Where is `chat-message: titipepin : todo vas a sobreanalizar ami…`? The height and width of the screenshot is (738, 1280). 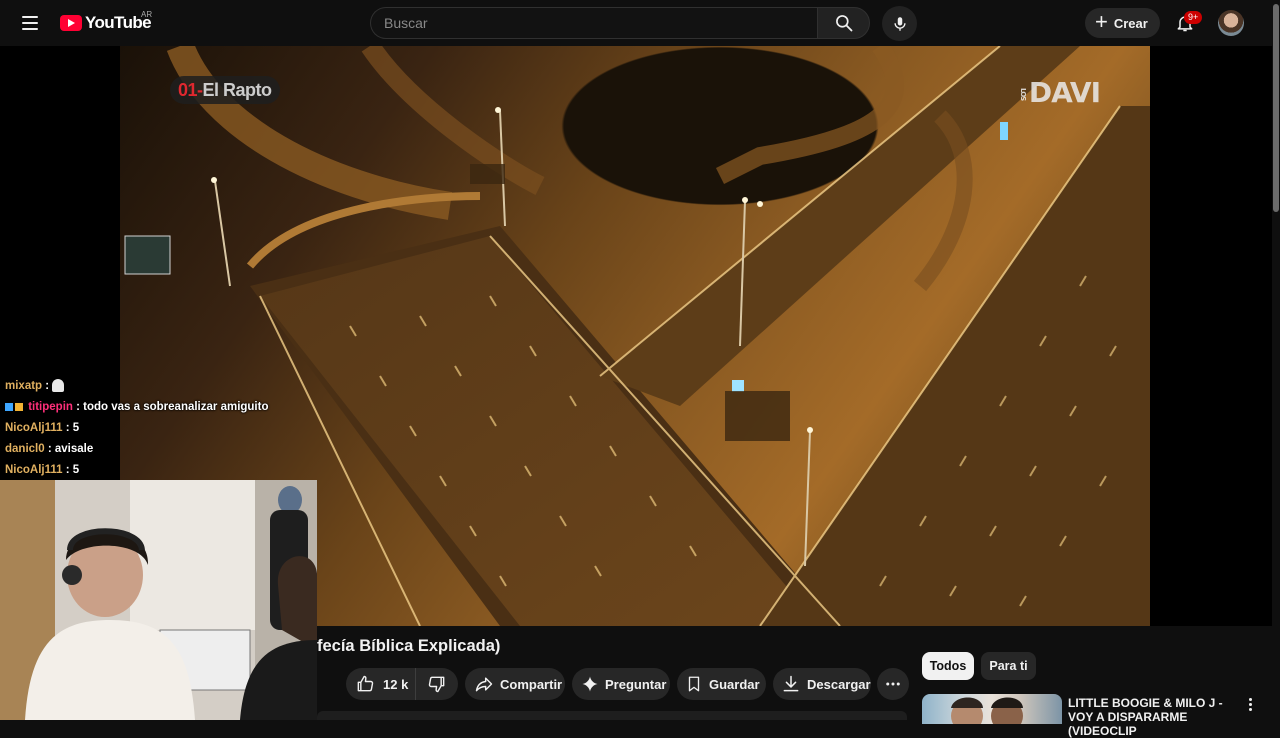
chat-message: titipepin : todo vas a sobreanalizar ami… is located at coordinates (150, 407).